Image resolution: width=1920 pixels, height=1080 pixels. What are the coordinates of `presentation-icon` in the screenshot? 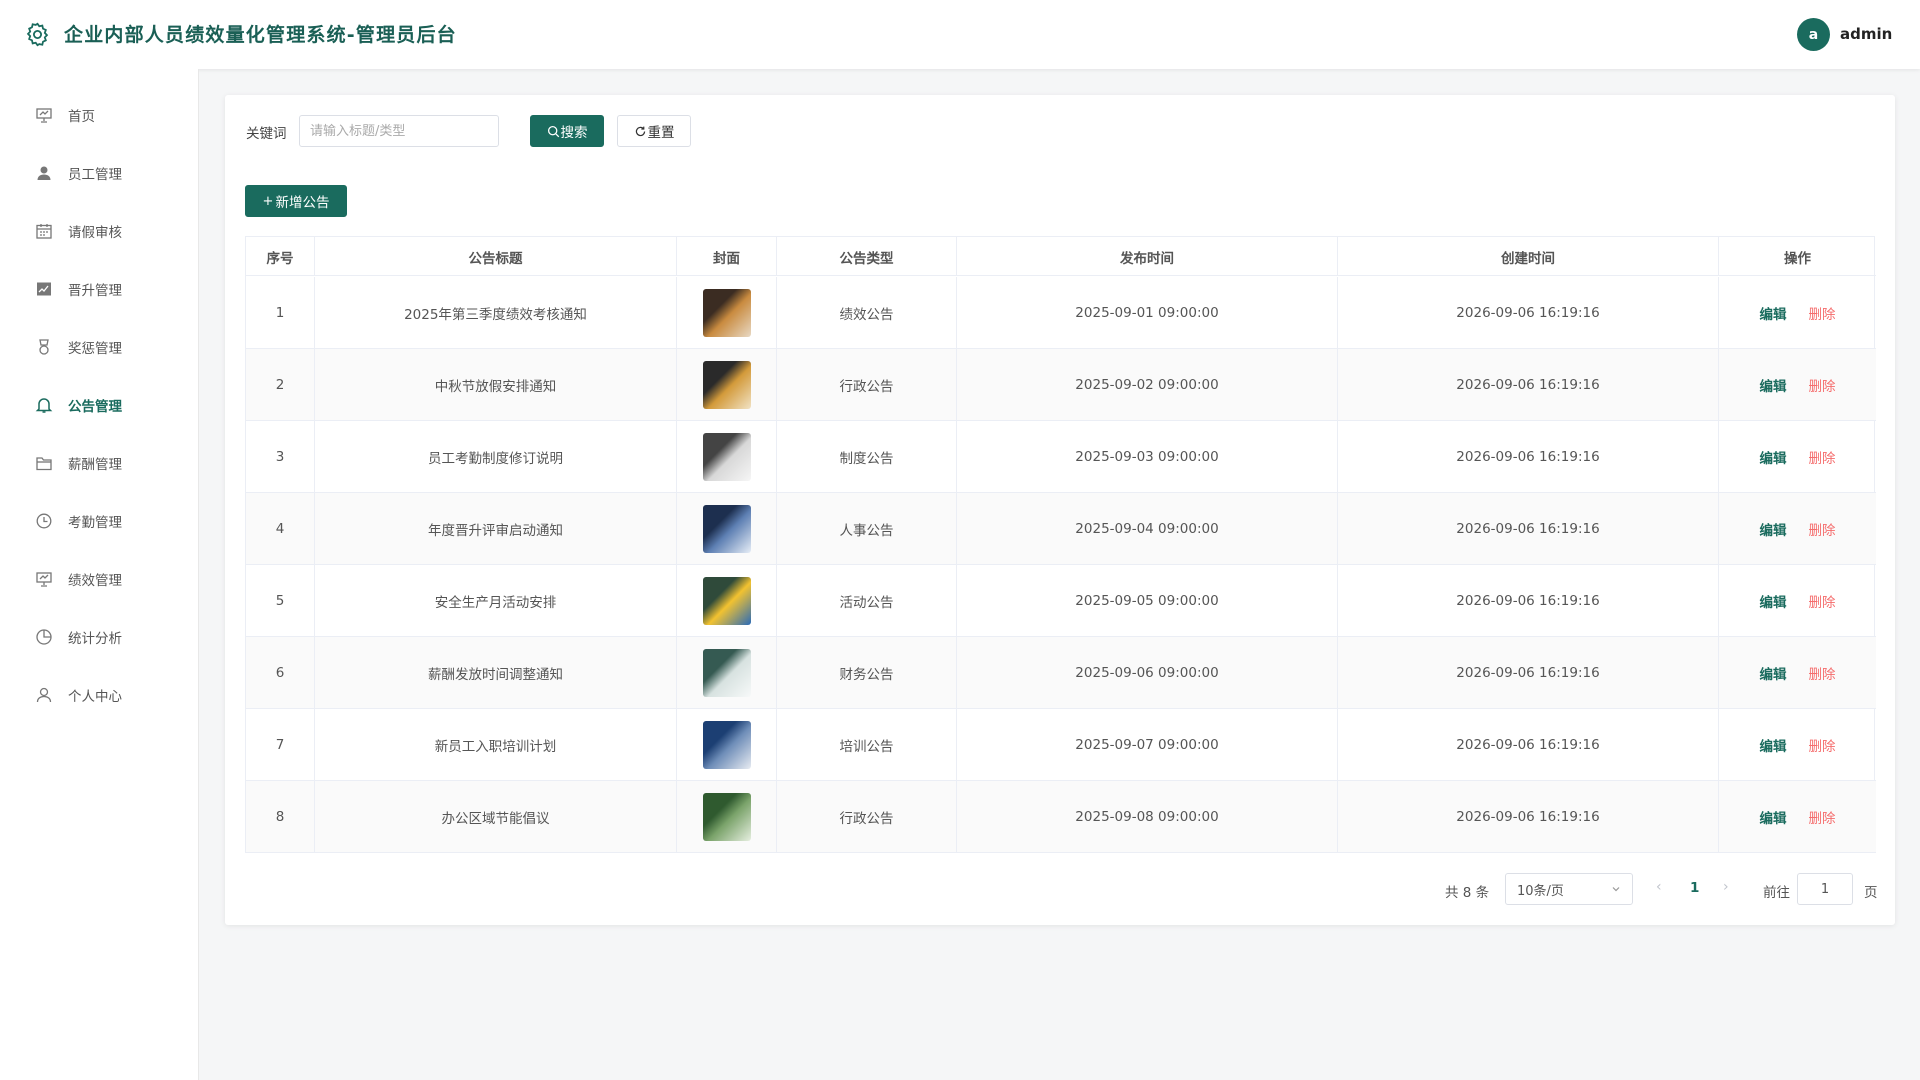 It's located at (44, 579).